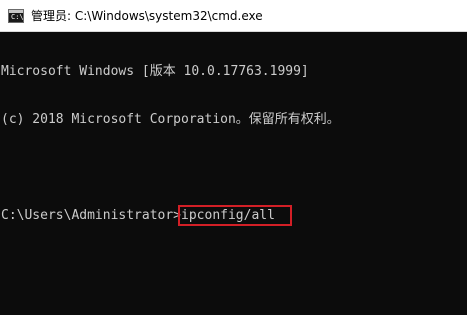 The image size is (467, 315). I want to click on icon-prompt-glyph: C:\, so click(17, 17).